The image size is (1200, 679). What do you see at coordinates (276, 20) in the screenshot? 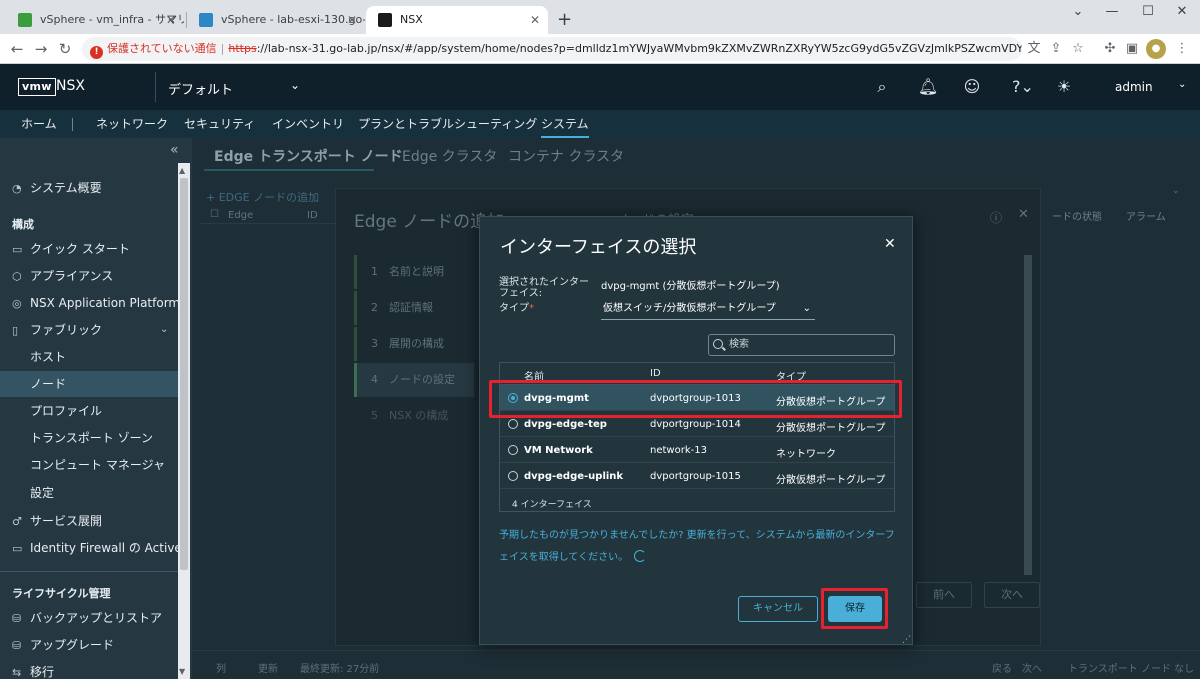
I see `browser-tab-vsphere-esxi: vSphere - lab-esxi-130.go-lab.jp ✕` at bounding box center [276, 20].